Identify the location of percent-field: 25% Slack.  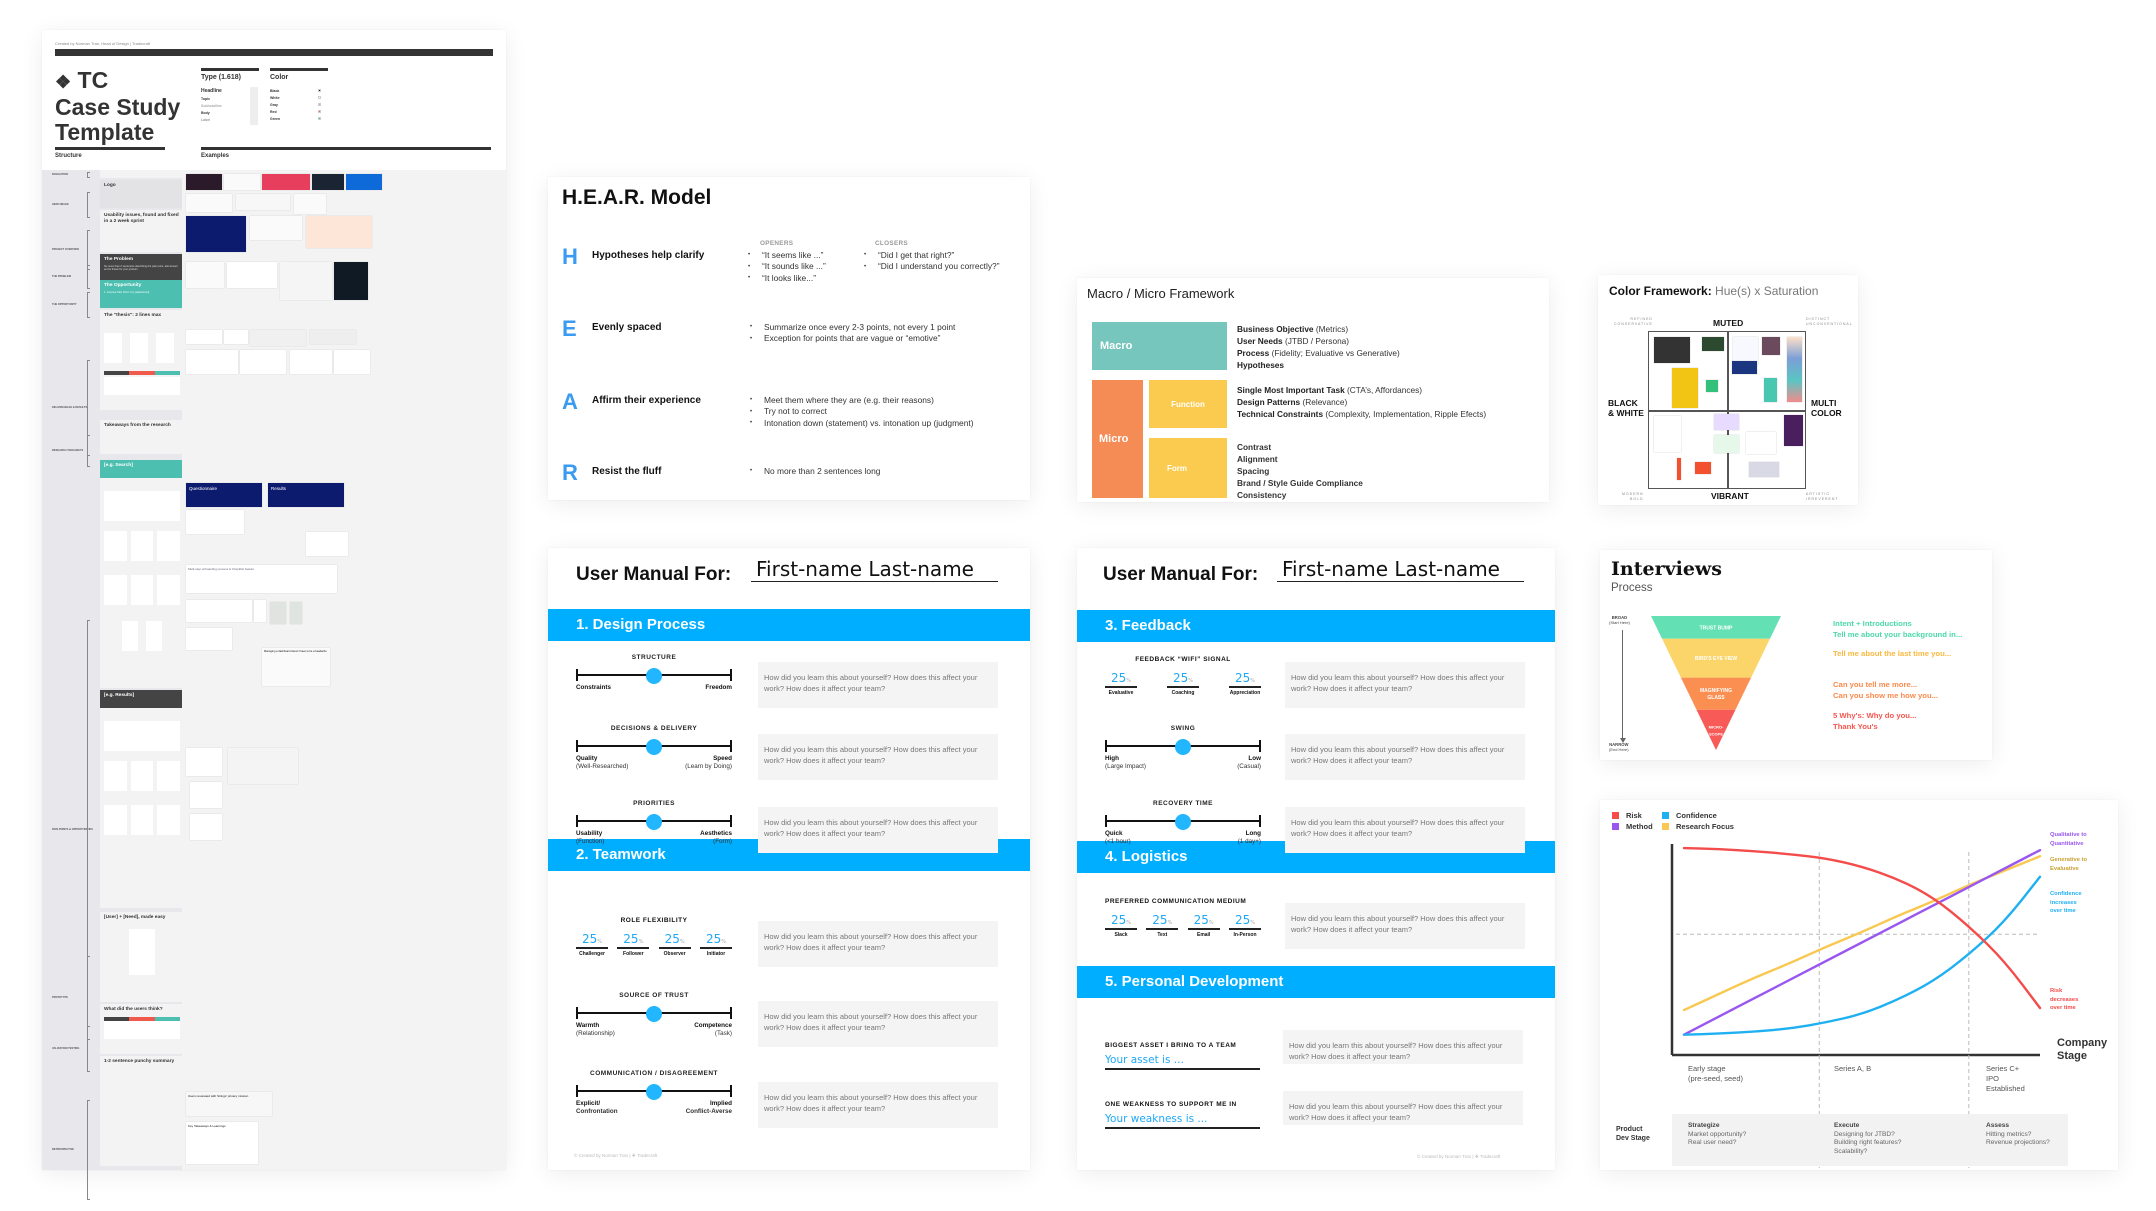
(1121, 925).